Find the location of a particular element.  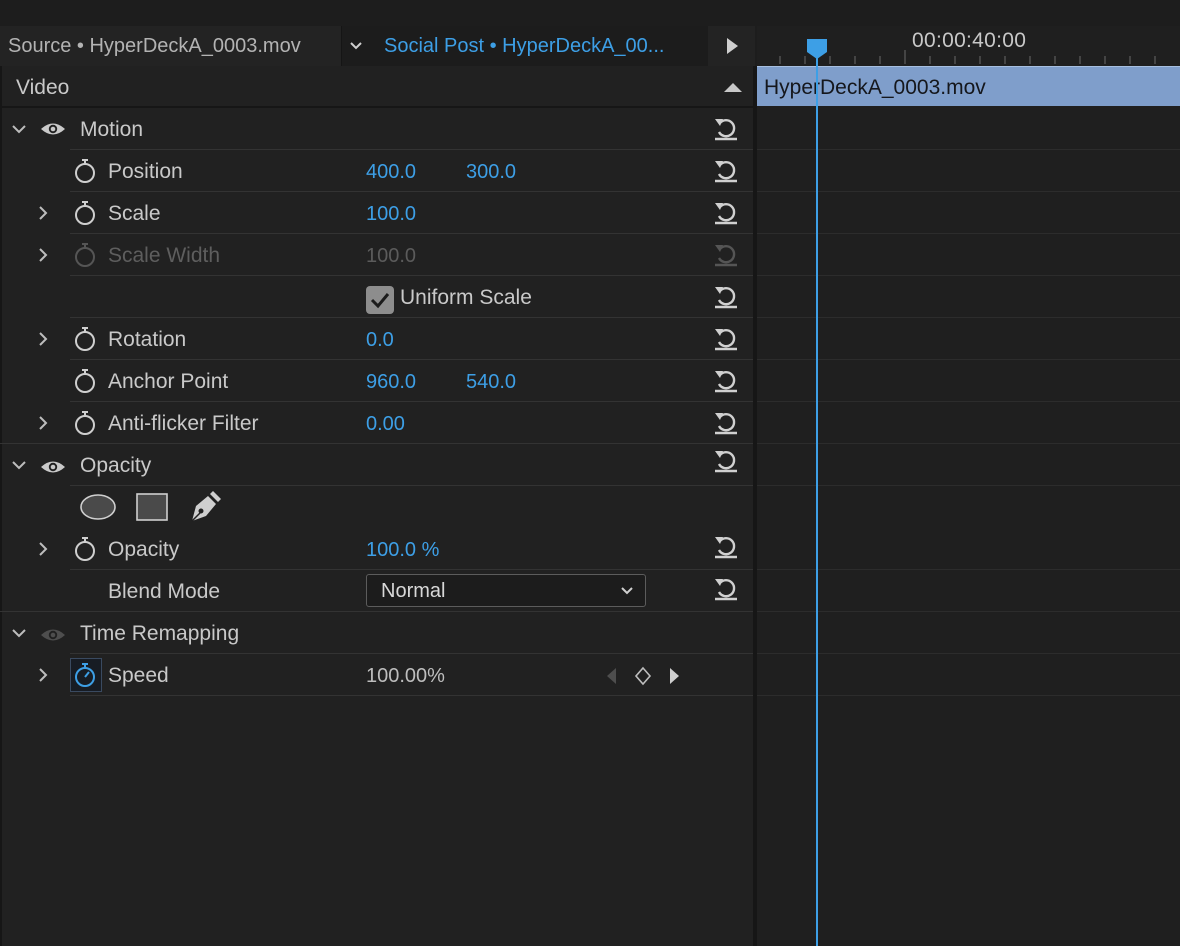

anchor-point-y-value: 540.0 is located at coordinates (491, 381).